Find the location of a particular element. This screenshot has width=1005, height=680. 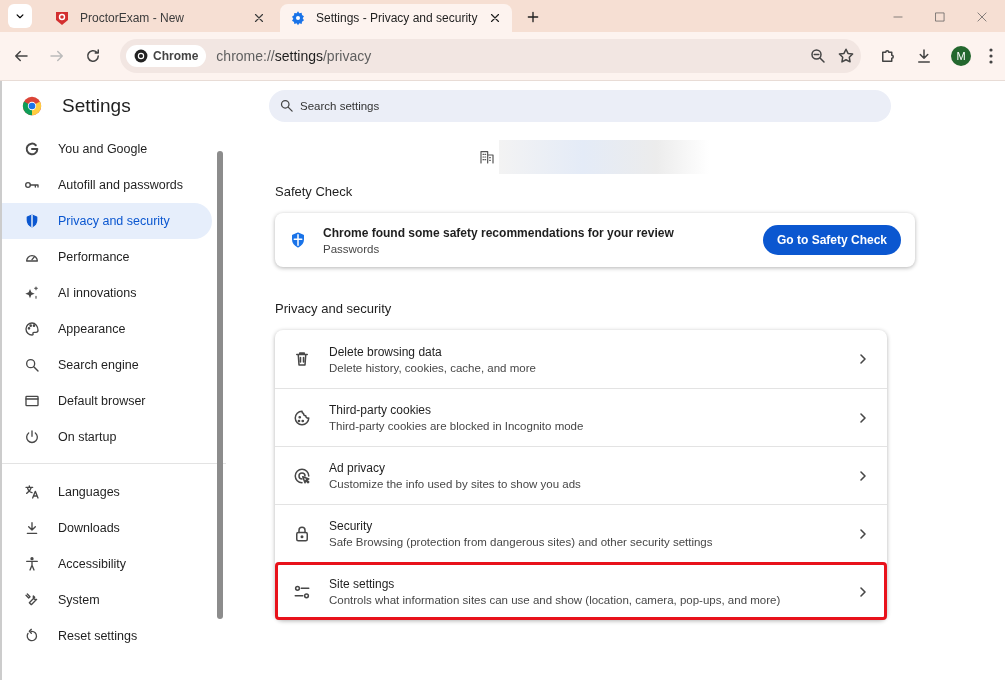

address-bar: Chrome chrome://settings/privacy is located at coordinates (490, 56).